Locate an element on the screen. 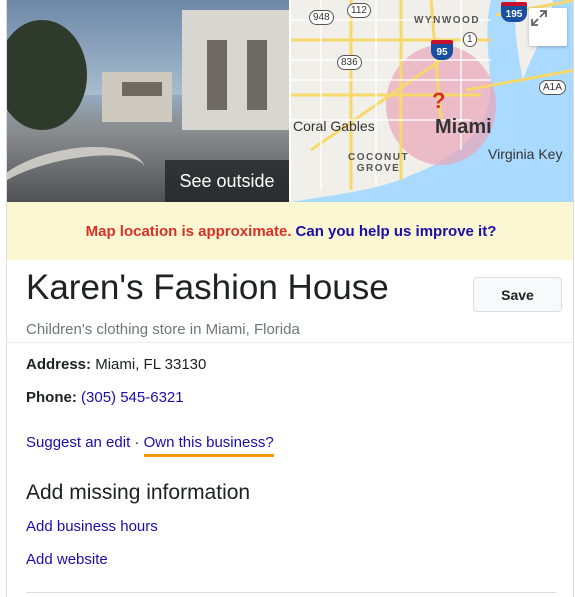 This screenshot has height=597, width=575. suggest-edit-link: Suggest an edit is located at coordinates (78, 442).